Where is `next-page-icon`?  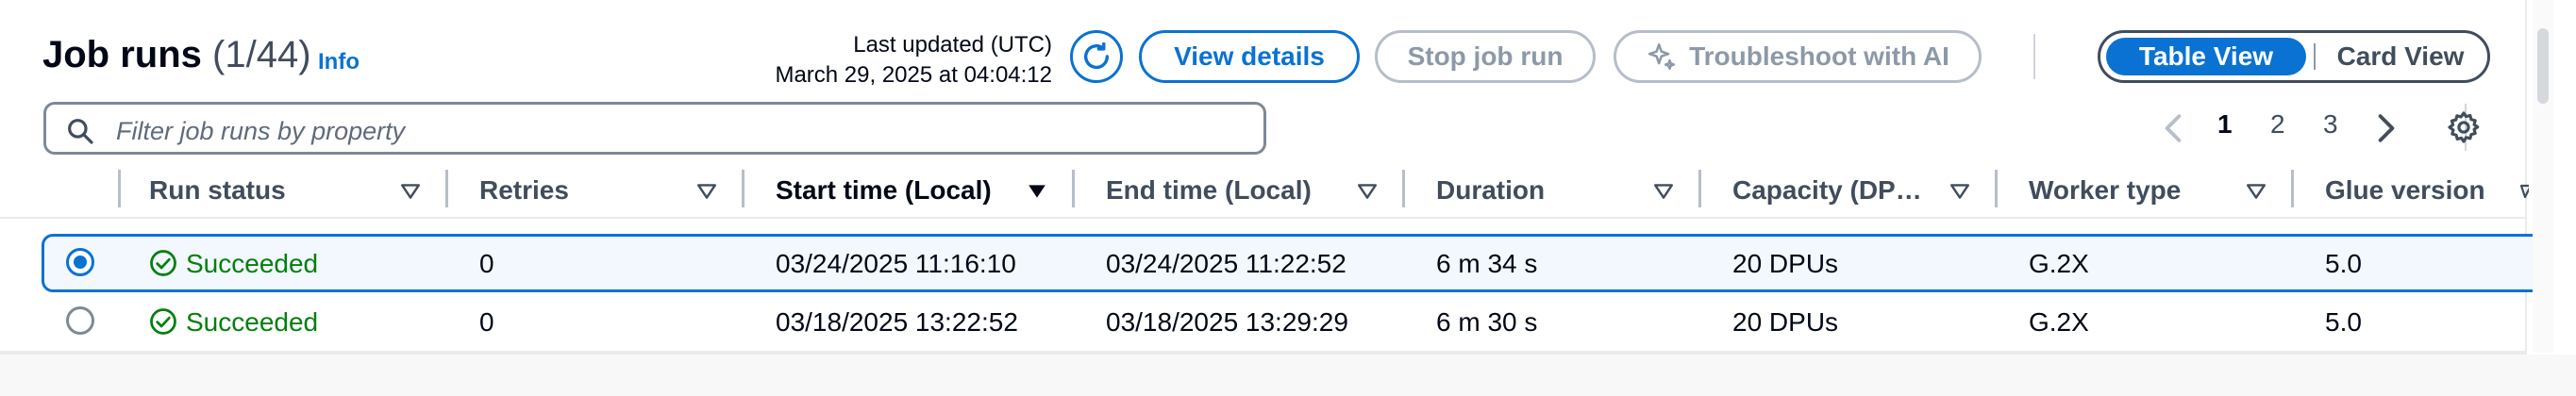 next-page-icon is located at coordinates (2386, 128).